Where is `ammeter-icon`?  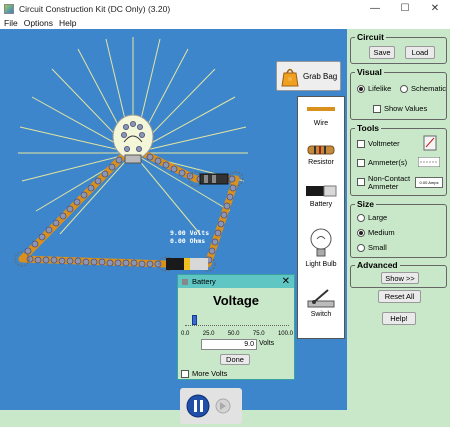 ammeter-icon is located at coordinates (429, 162).